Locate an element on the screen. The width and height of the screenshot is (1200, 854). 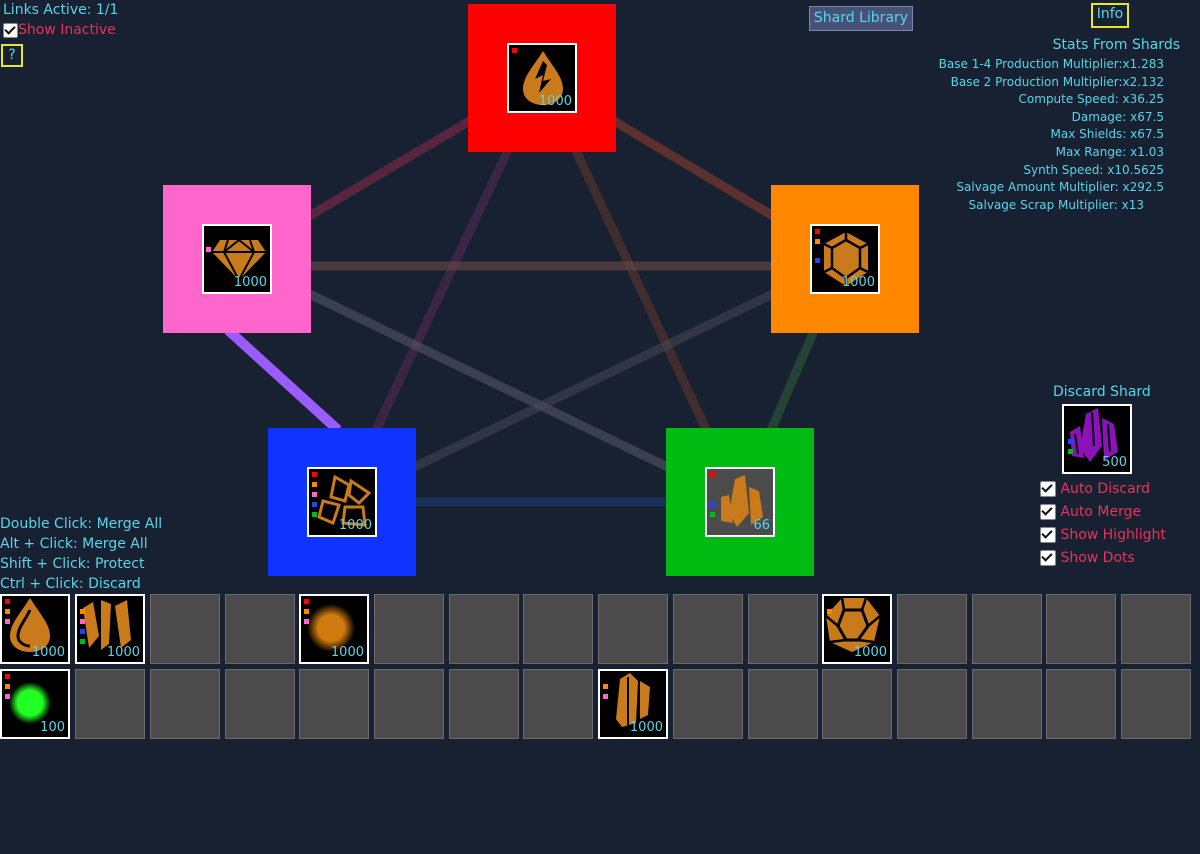
stat-row: Base 1-4 Production Multiplier:x1.283 is located at coordinates (1051, 64).